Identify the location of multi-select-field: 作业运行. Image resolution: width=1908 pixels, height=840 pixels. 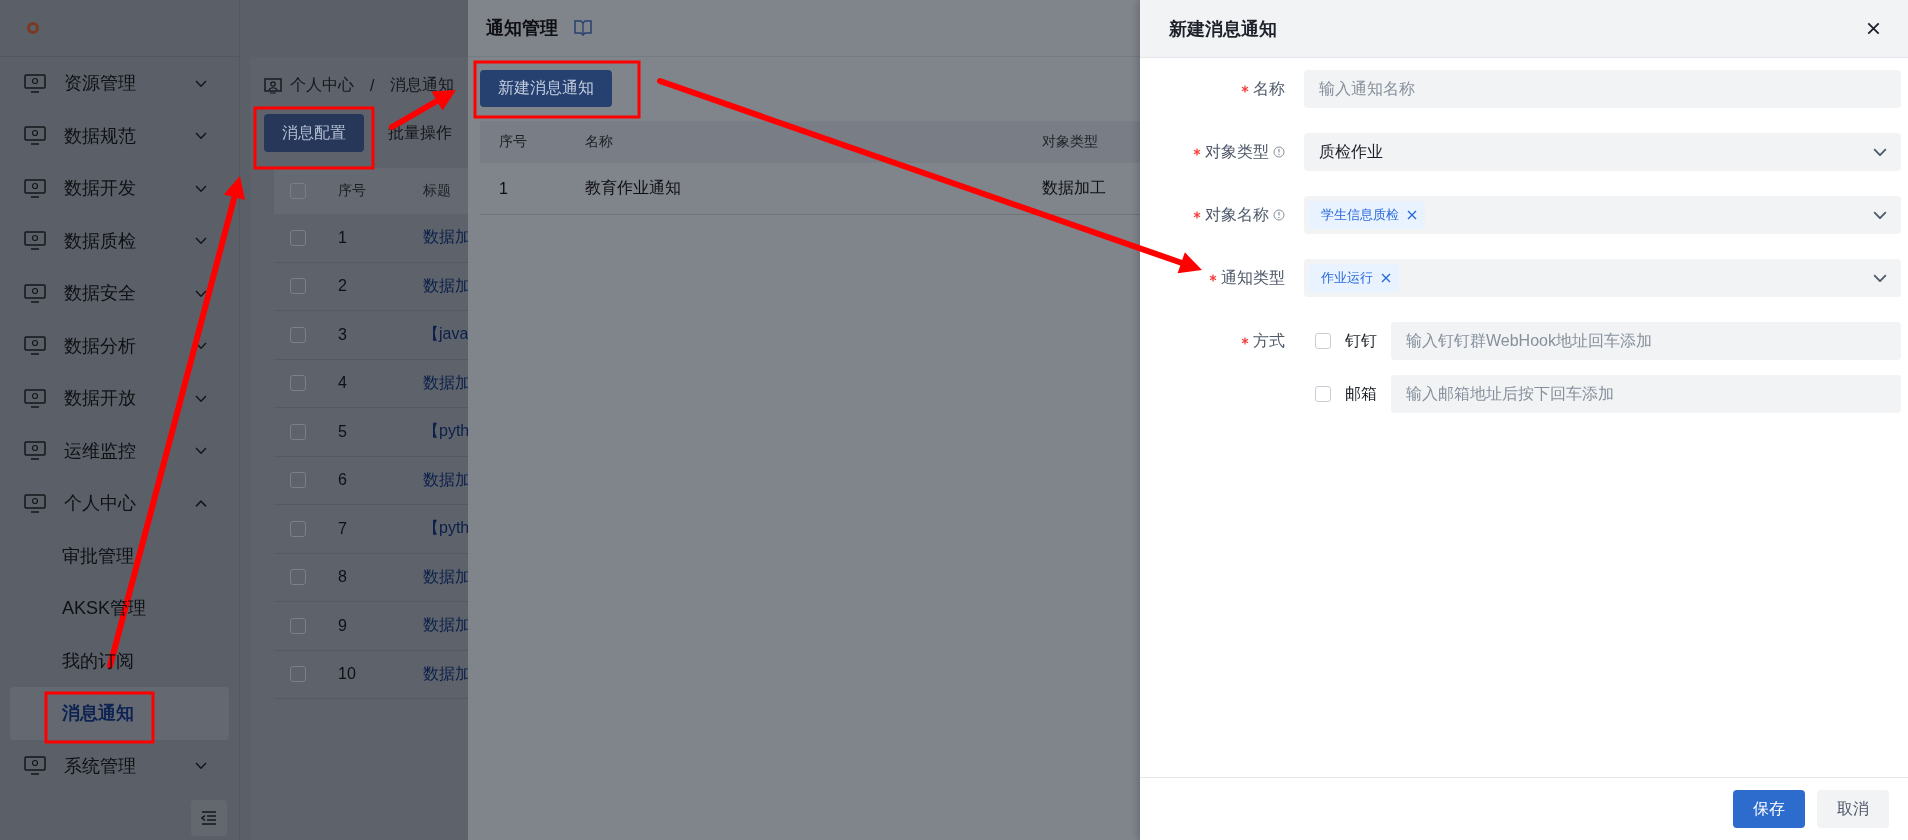
(1602, 278).